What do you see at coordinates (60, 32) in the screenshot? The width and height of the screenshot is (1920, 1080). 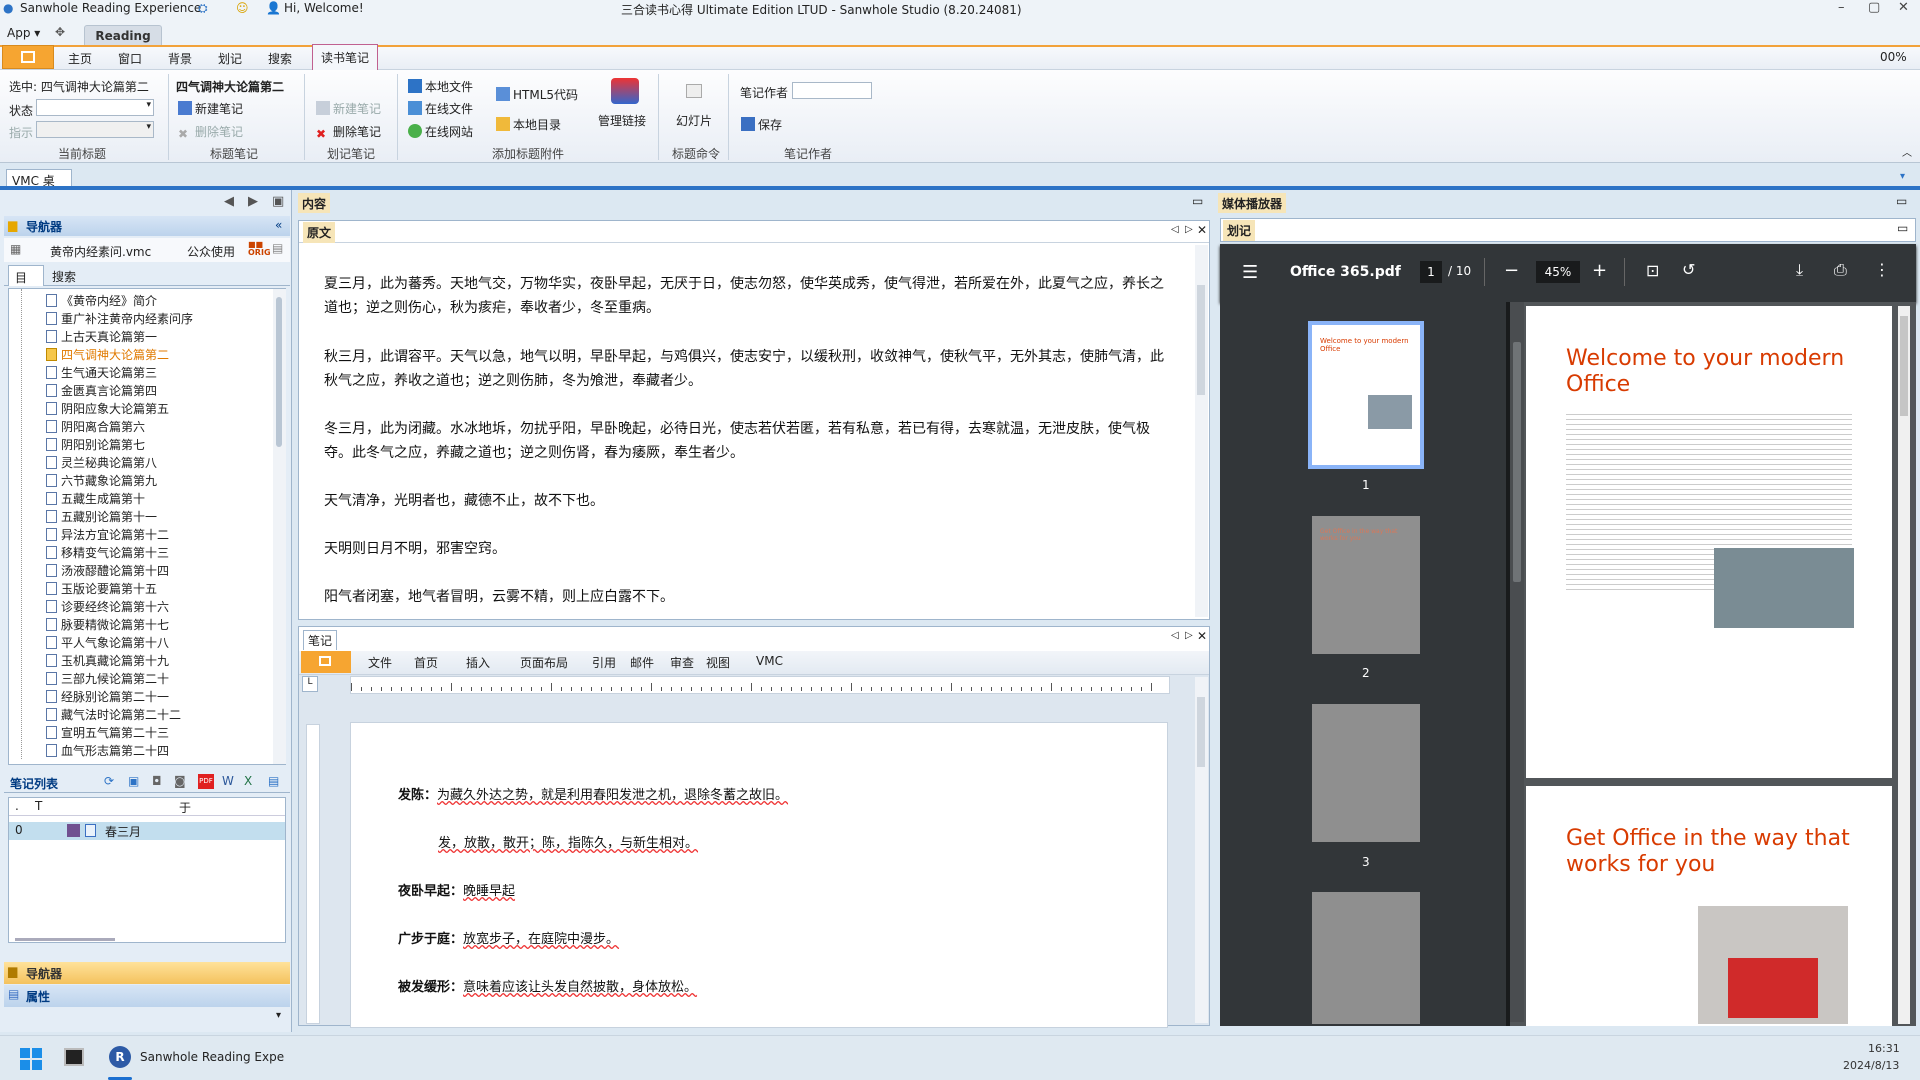 I see `move-icon: ✥` at bounding box center [60, 32].